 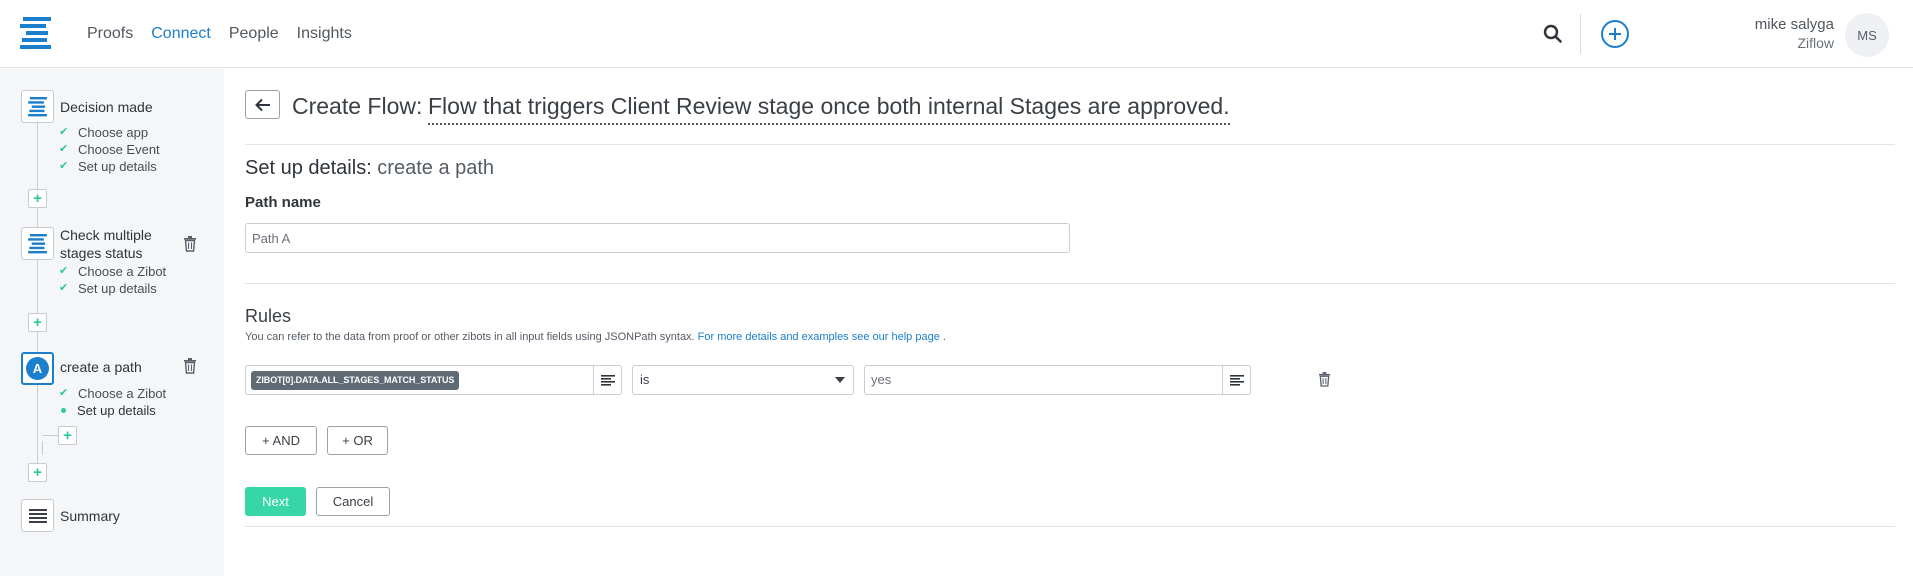 I want to click on user-name: mike salyga, so click(x=1794, y=24).